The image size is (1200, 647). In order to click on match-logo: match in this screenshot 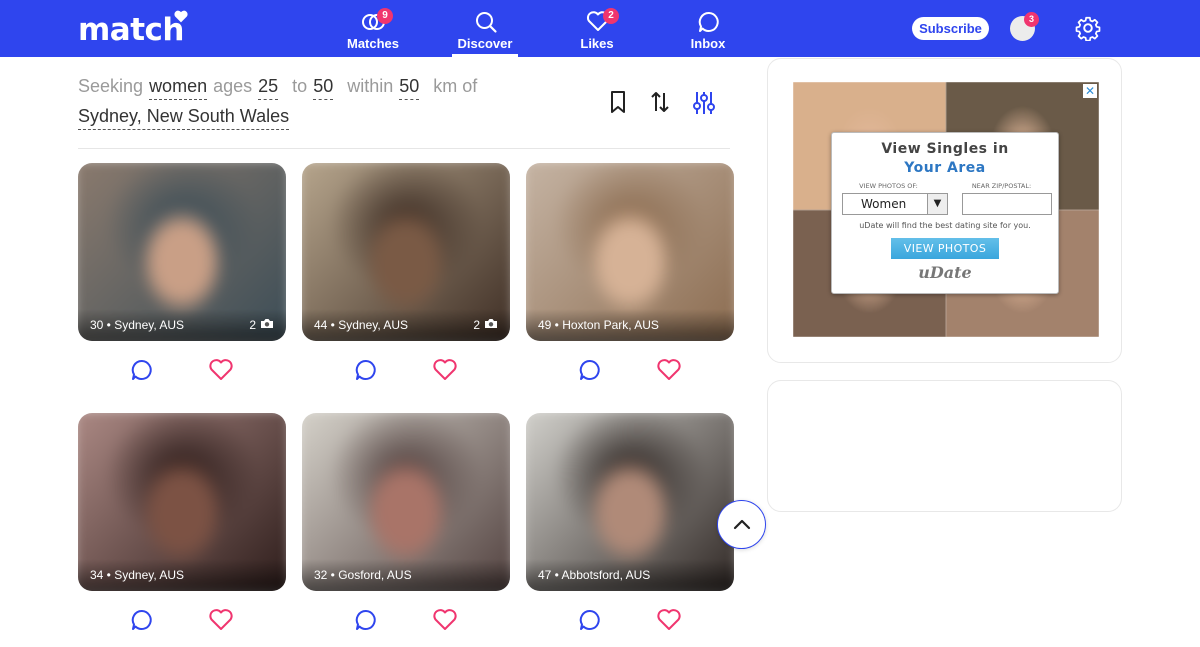, I will do `click(133, 29)`.